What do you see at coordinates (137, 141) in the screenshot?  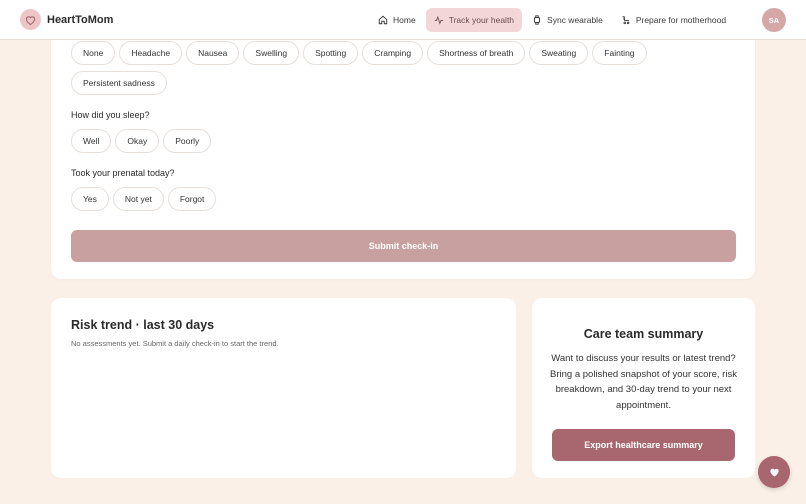 I see `sleep-option-okay: Okay` at bounding box center [137, 141].